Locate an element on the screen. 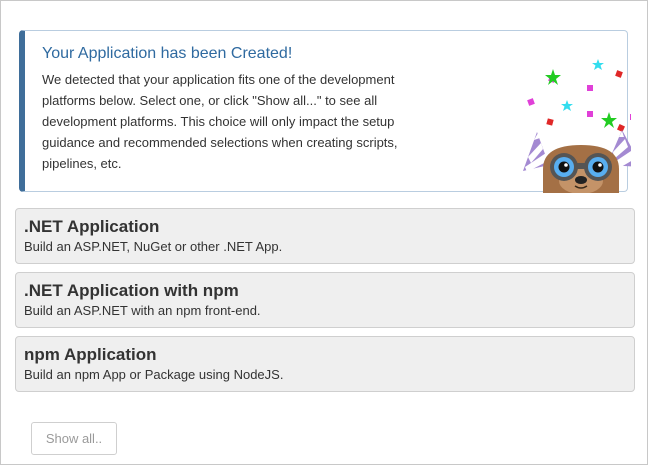 This screenshot has width=648, height=465. party-otter-mascot-icon is located at coordinates (577, 126).